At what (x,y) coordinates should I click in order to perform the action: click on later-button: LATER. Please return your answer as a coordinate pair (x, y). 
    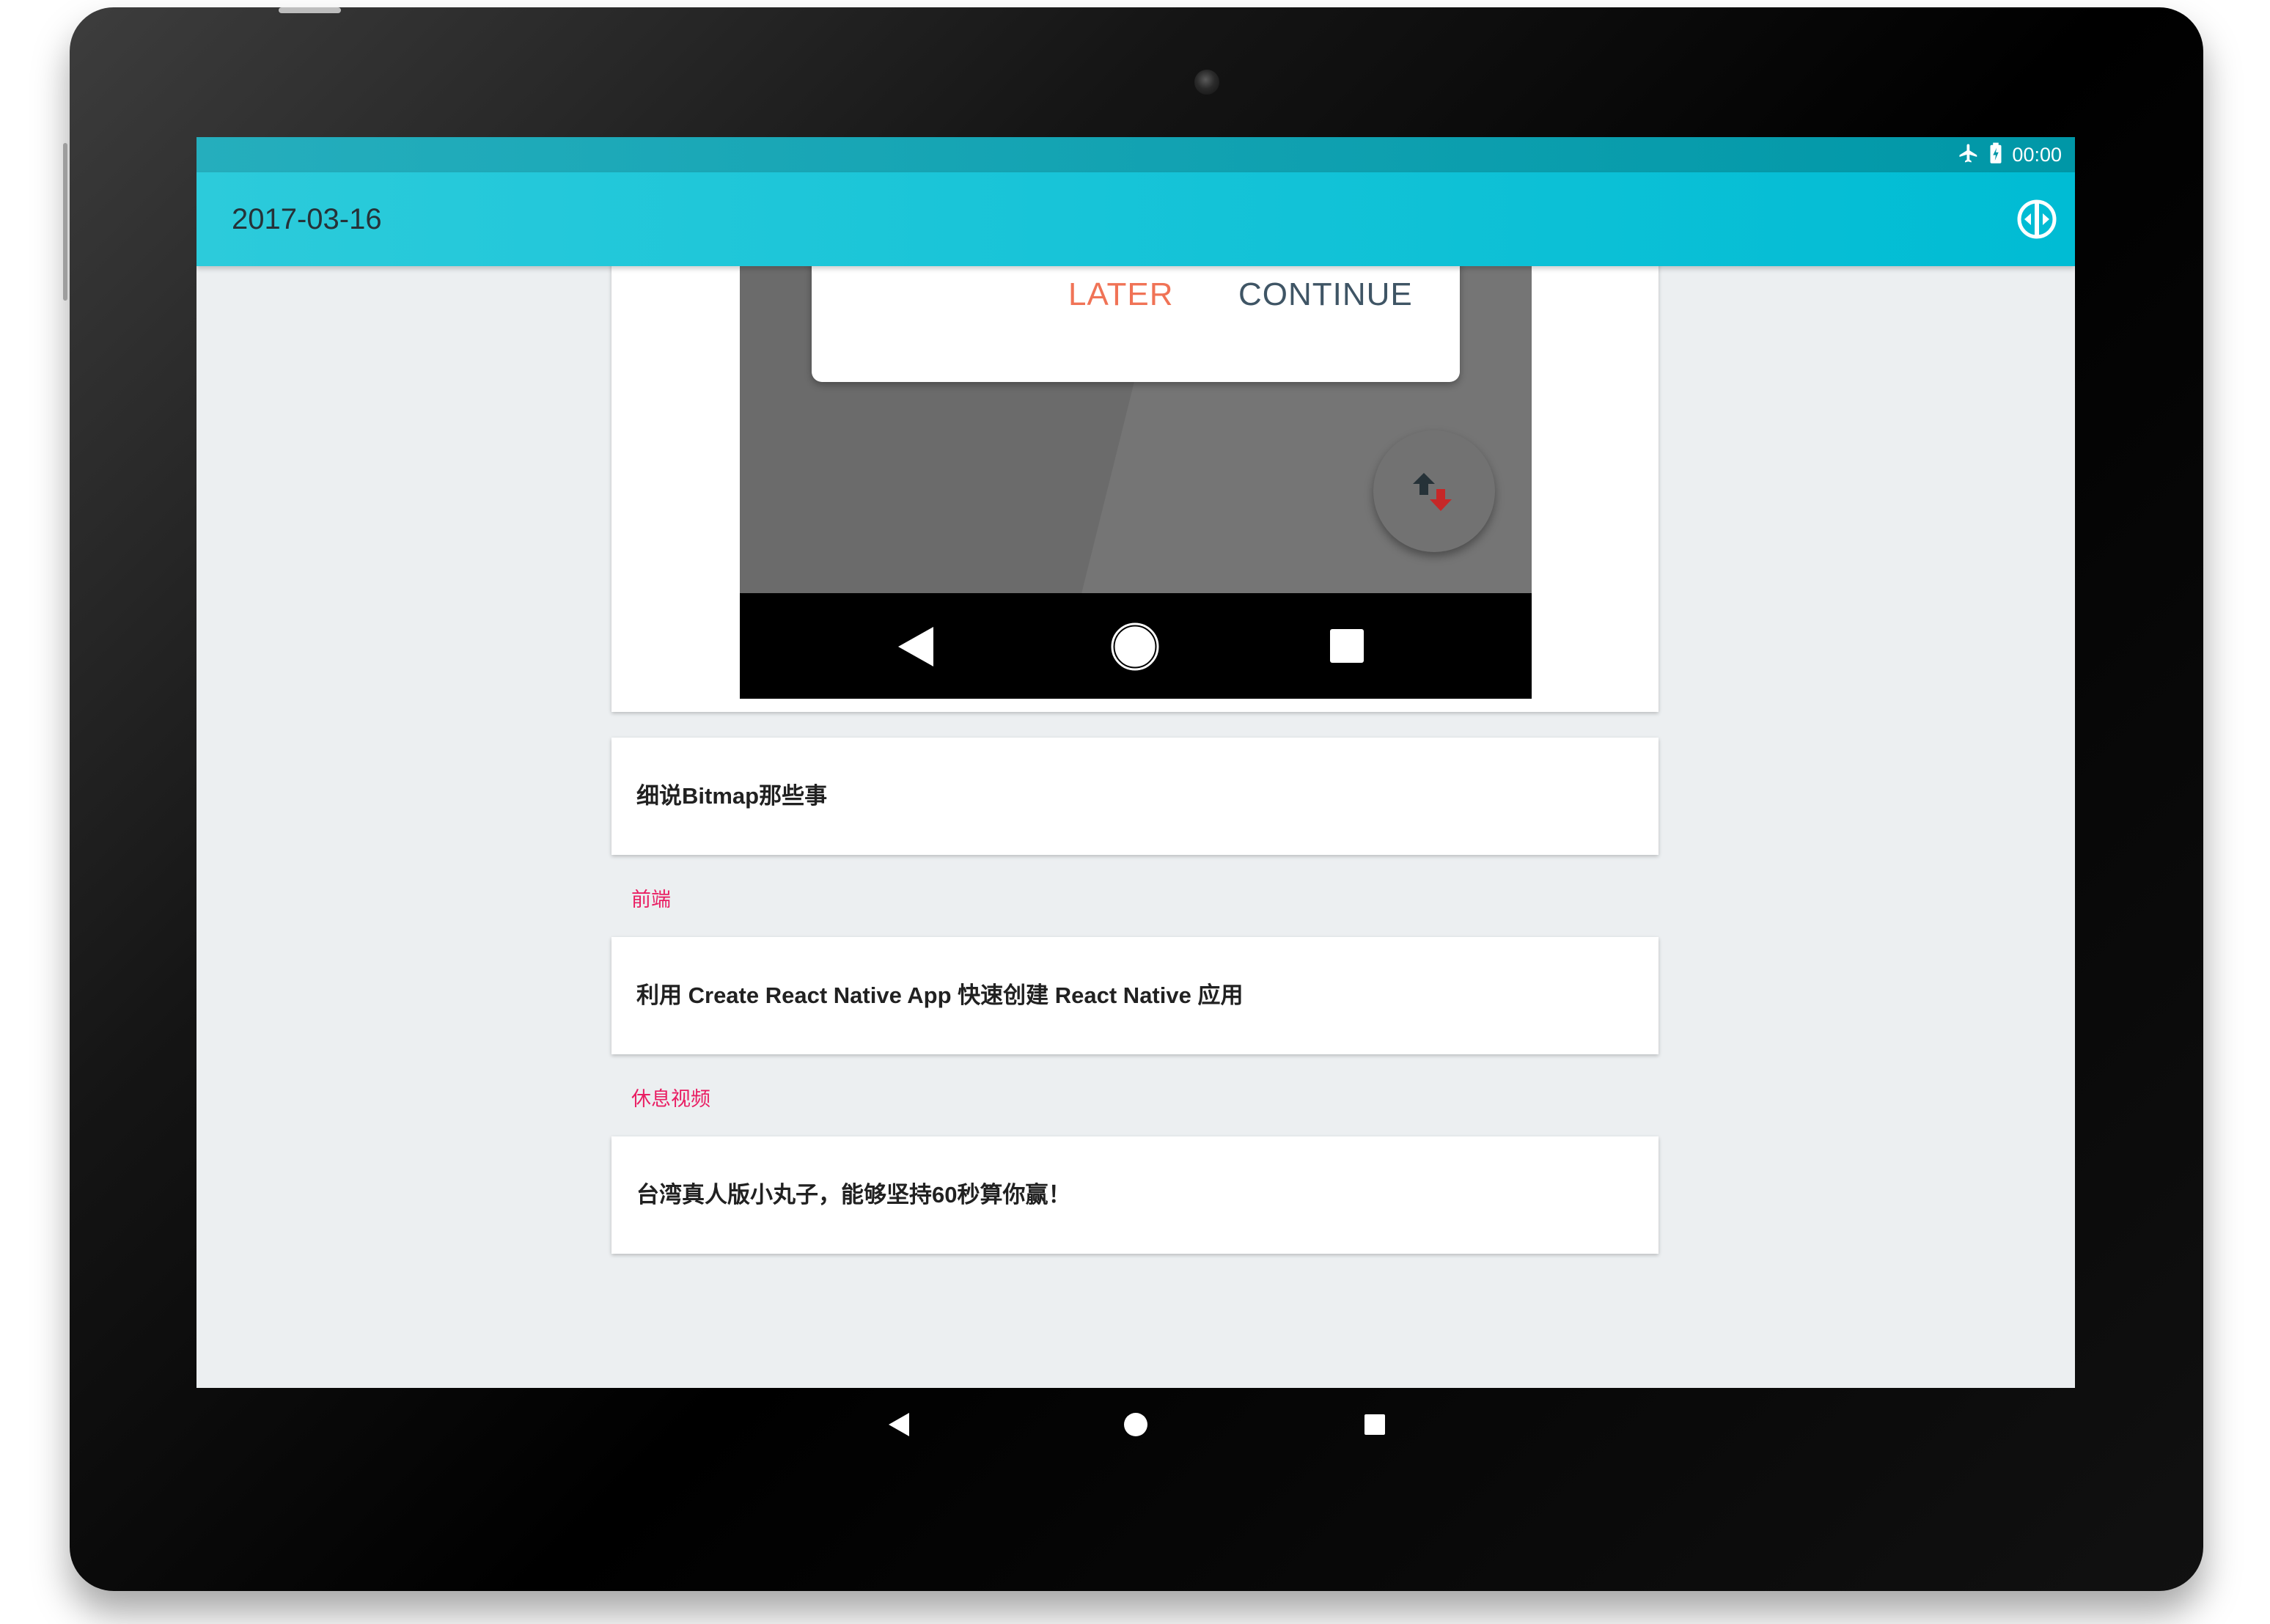
    Looking at the image, I should click on (1121, 294).